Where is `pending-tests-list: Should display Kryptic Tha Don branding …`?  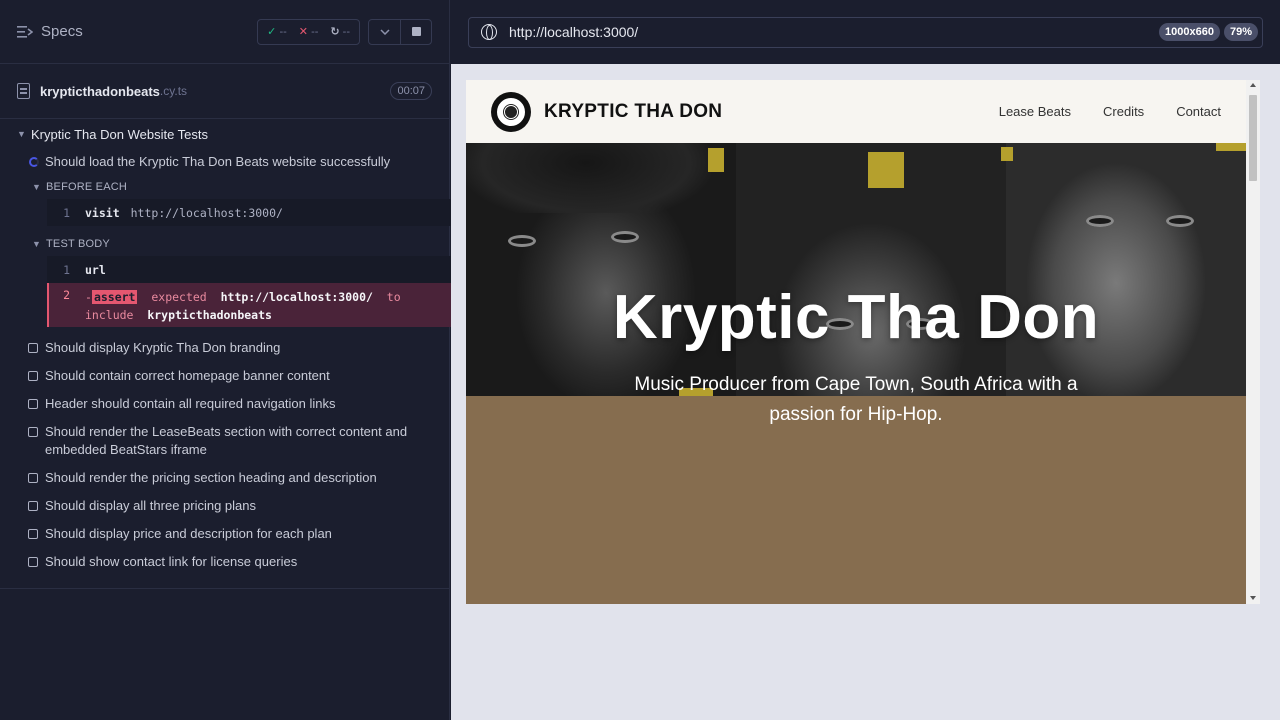
pending-tests-list: Should display Kryptic Tha Don branding … is located at coordinates (224, 455).